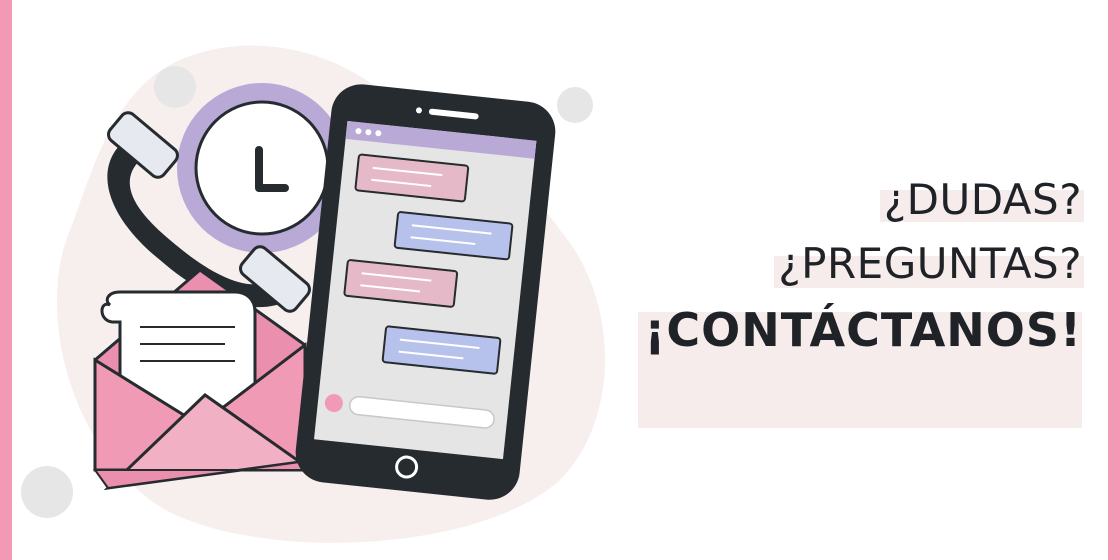  I want to click on headline-contactanos: ¡CONTÁCTANOS!, so click(863, 330).